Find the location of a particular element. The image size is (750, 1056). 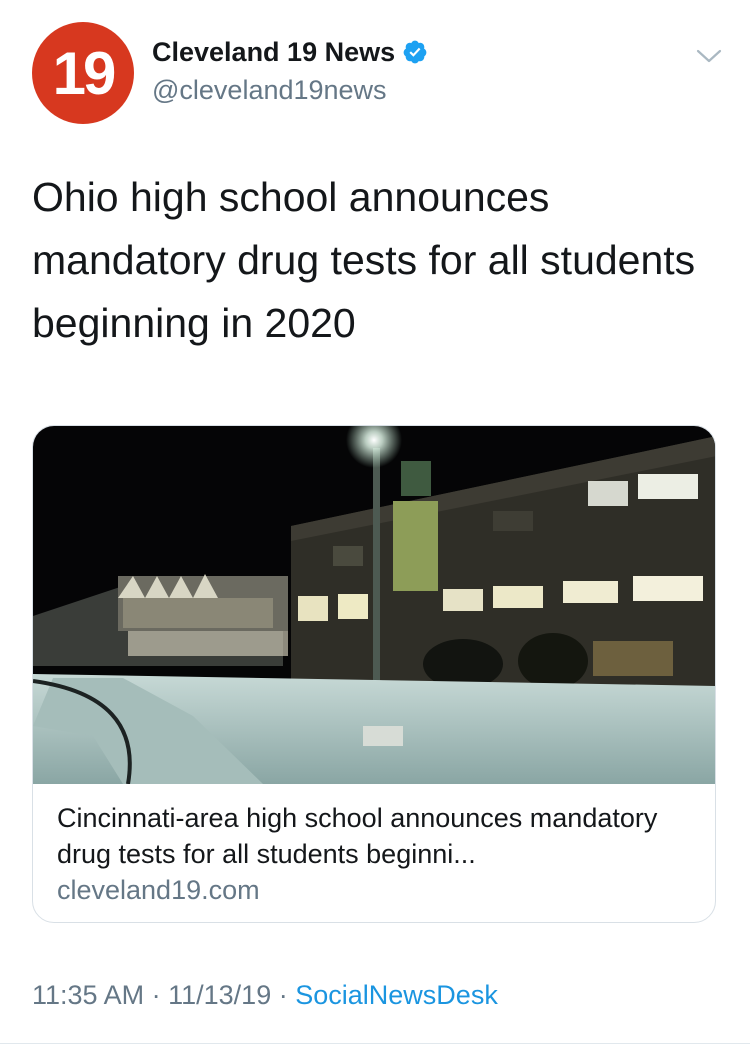

avatar-logo-text: 19 is located at coordinates (84, 73).